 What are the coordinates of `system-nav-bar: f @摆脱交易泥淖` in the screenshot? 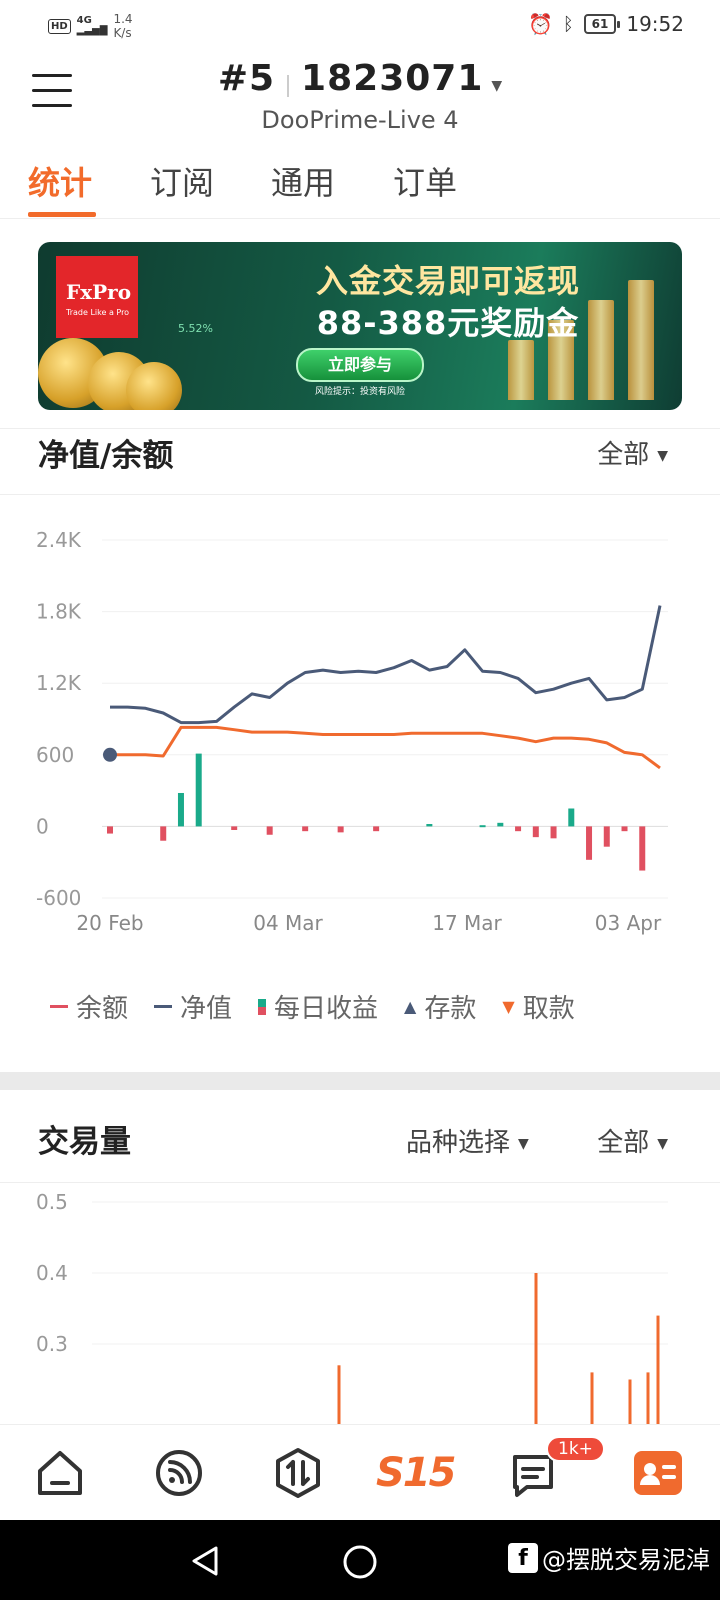 It's located at (360, 1560).